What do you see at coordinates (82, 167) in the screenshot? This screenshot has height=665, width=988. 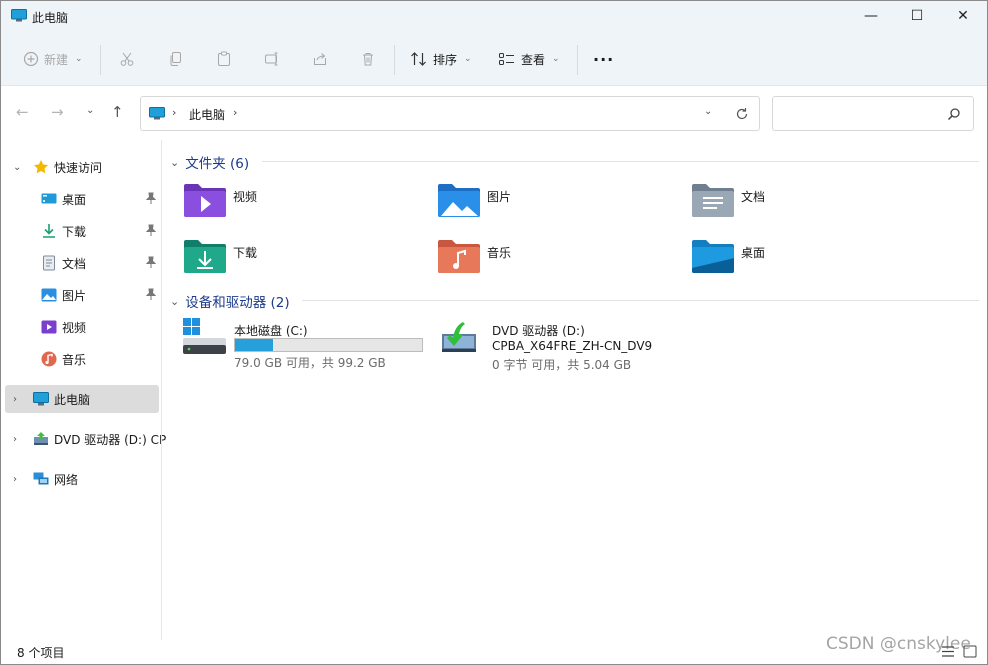 I see `sidebar-item-quick-access: ⌄ 快速访问` at bounding box center [82, 167].